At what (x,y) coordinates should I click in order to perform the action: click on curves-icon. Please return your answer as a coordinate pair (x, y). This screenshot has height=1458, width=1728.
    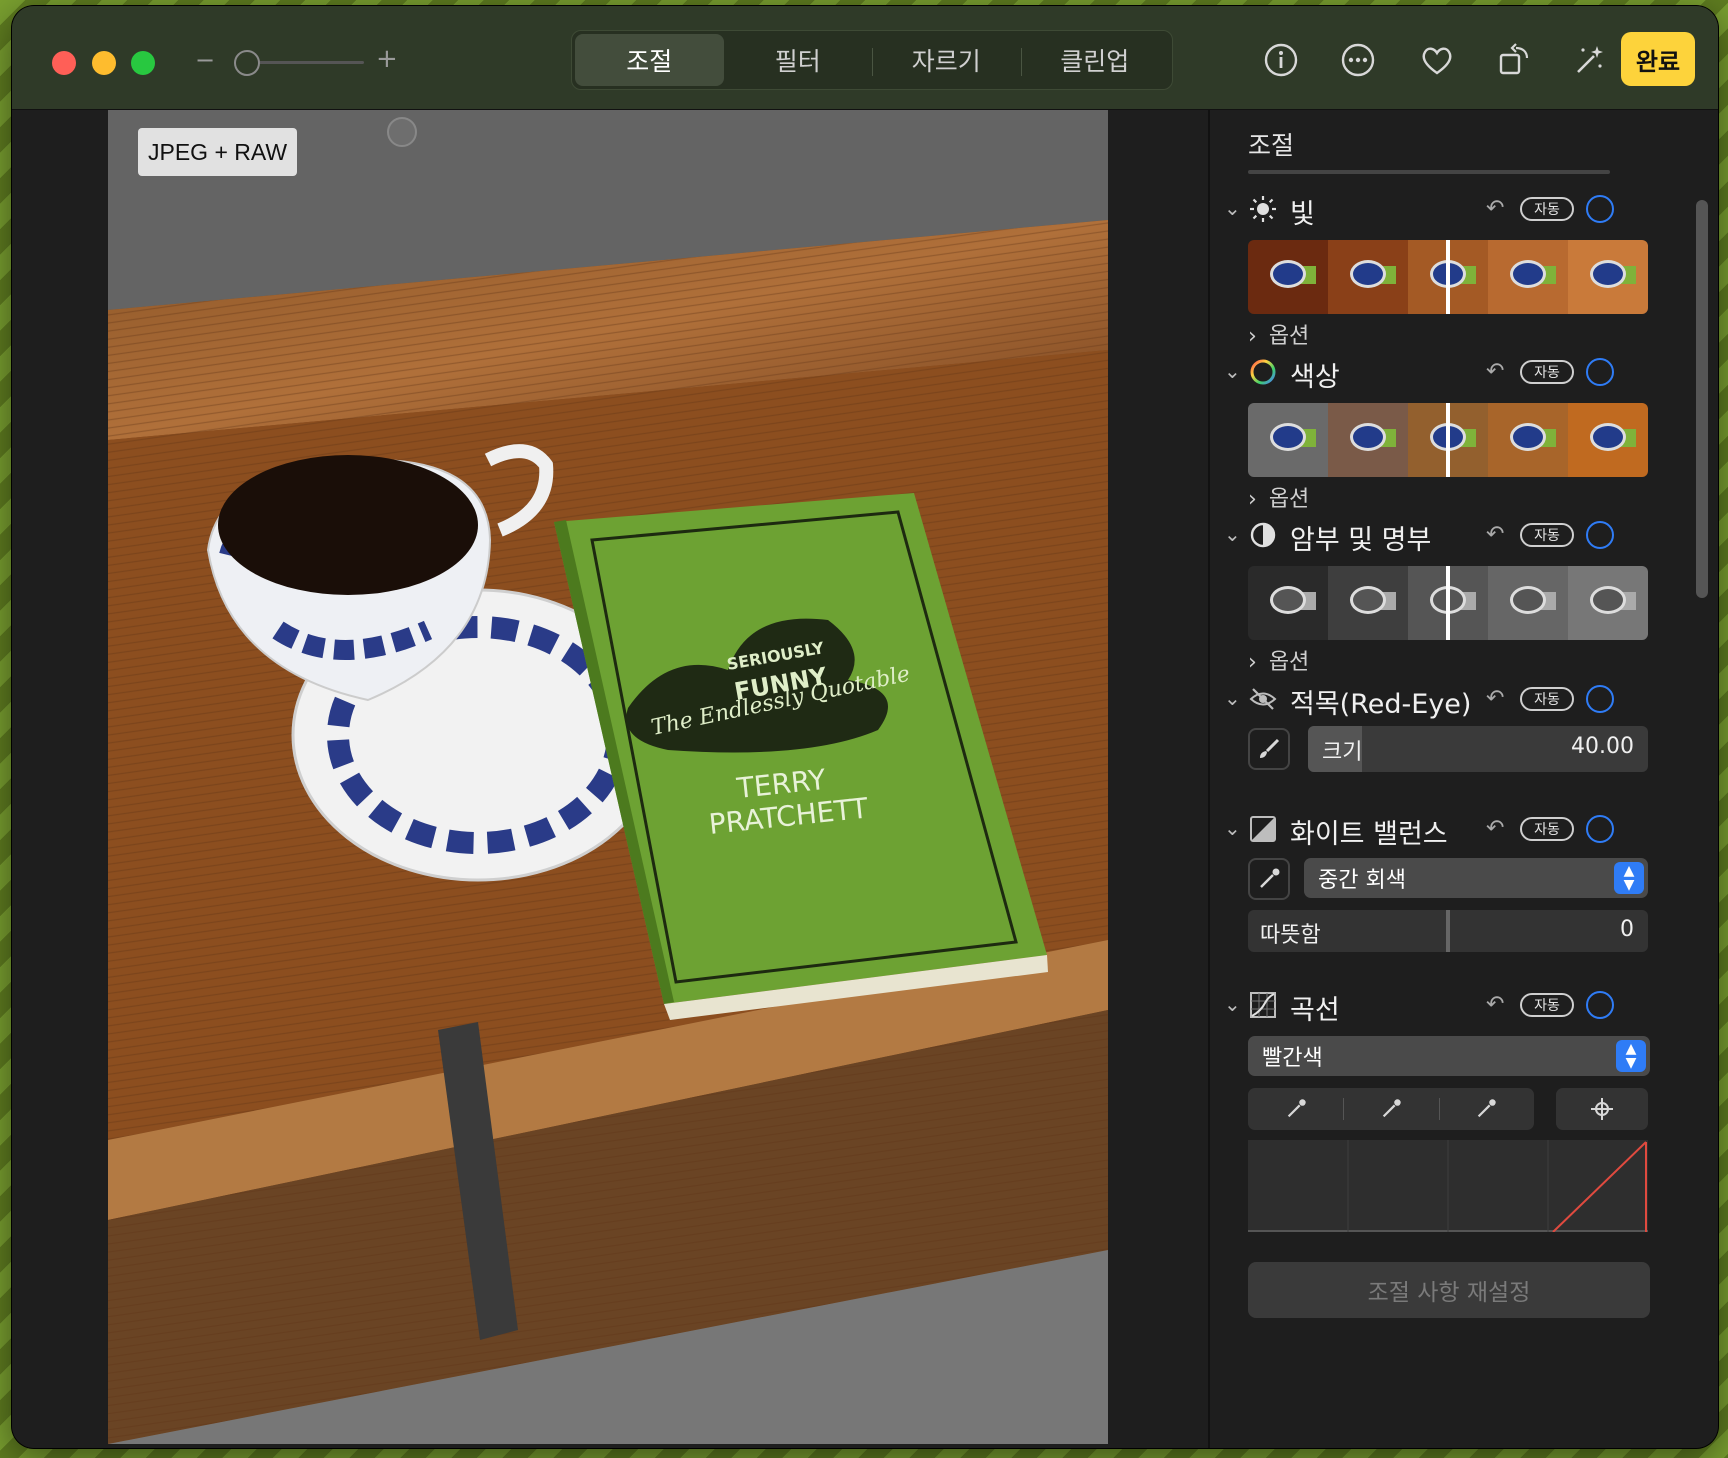
    Looking at the image, I should click on (1263, 1005).